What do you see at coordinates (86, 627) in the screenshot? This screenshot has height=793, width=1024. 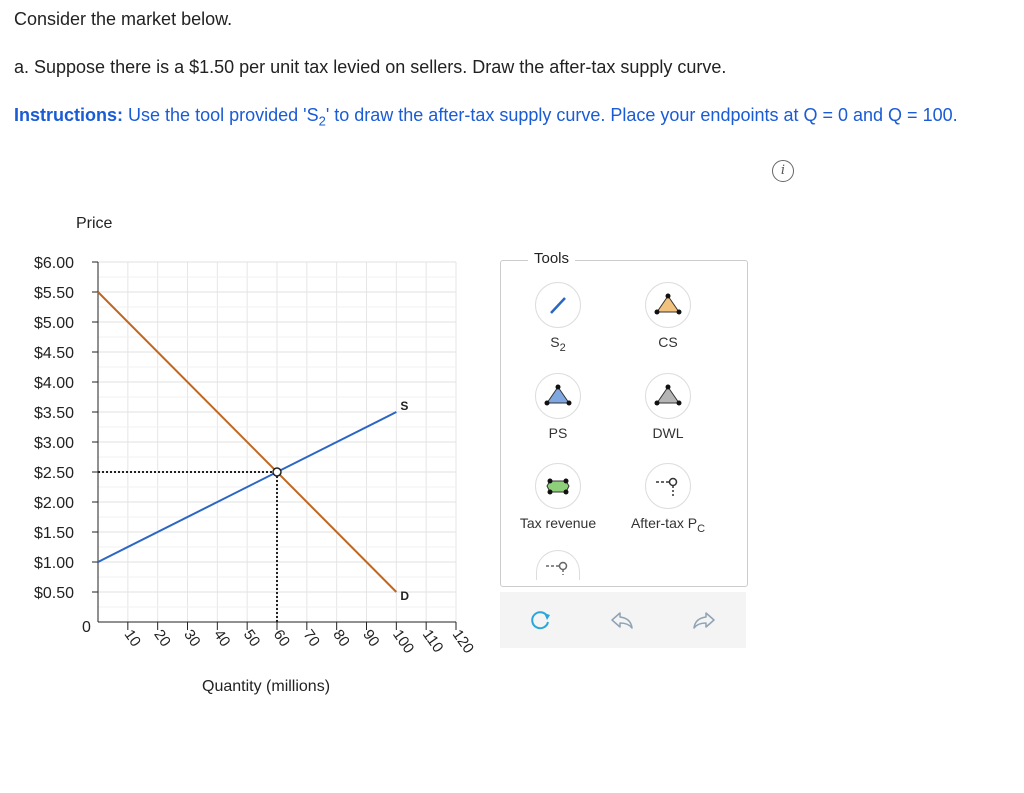 I see `origin-label: 0` at bounding box center [86, 627].